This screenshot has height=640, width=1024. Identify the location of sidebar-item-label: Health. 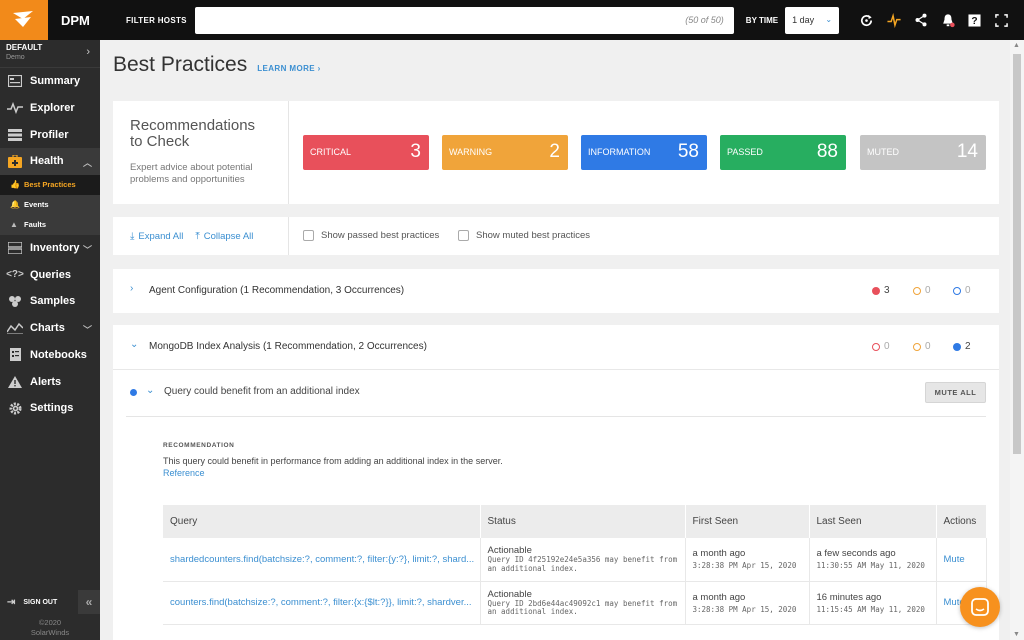
(47, 161).